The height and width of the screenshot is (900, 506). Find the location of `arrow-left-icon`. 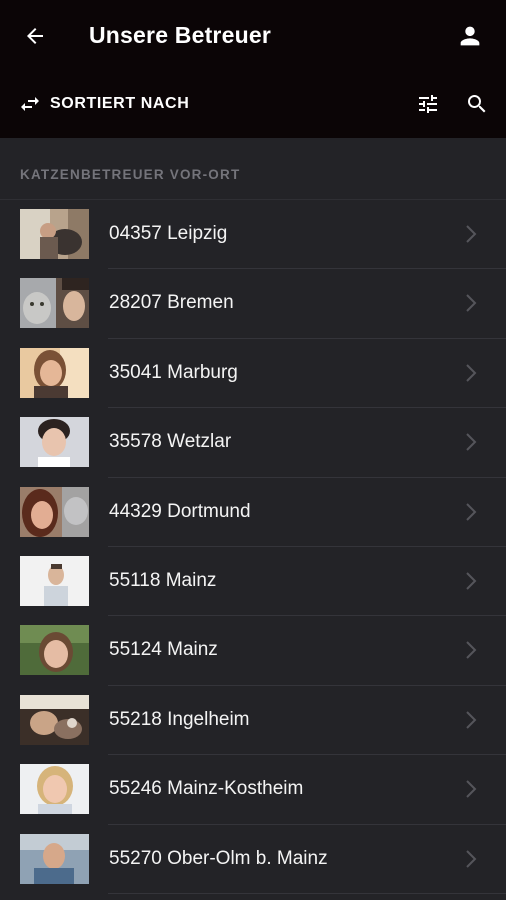

arrow-left-icon is located at coordinates (35, 36).